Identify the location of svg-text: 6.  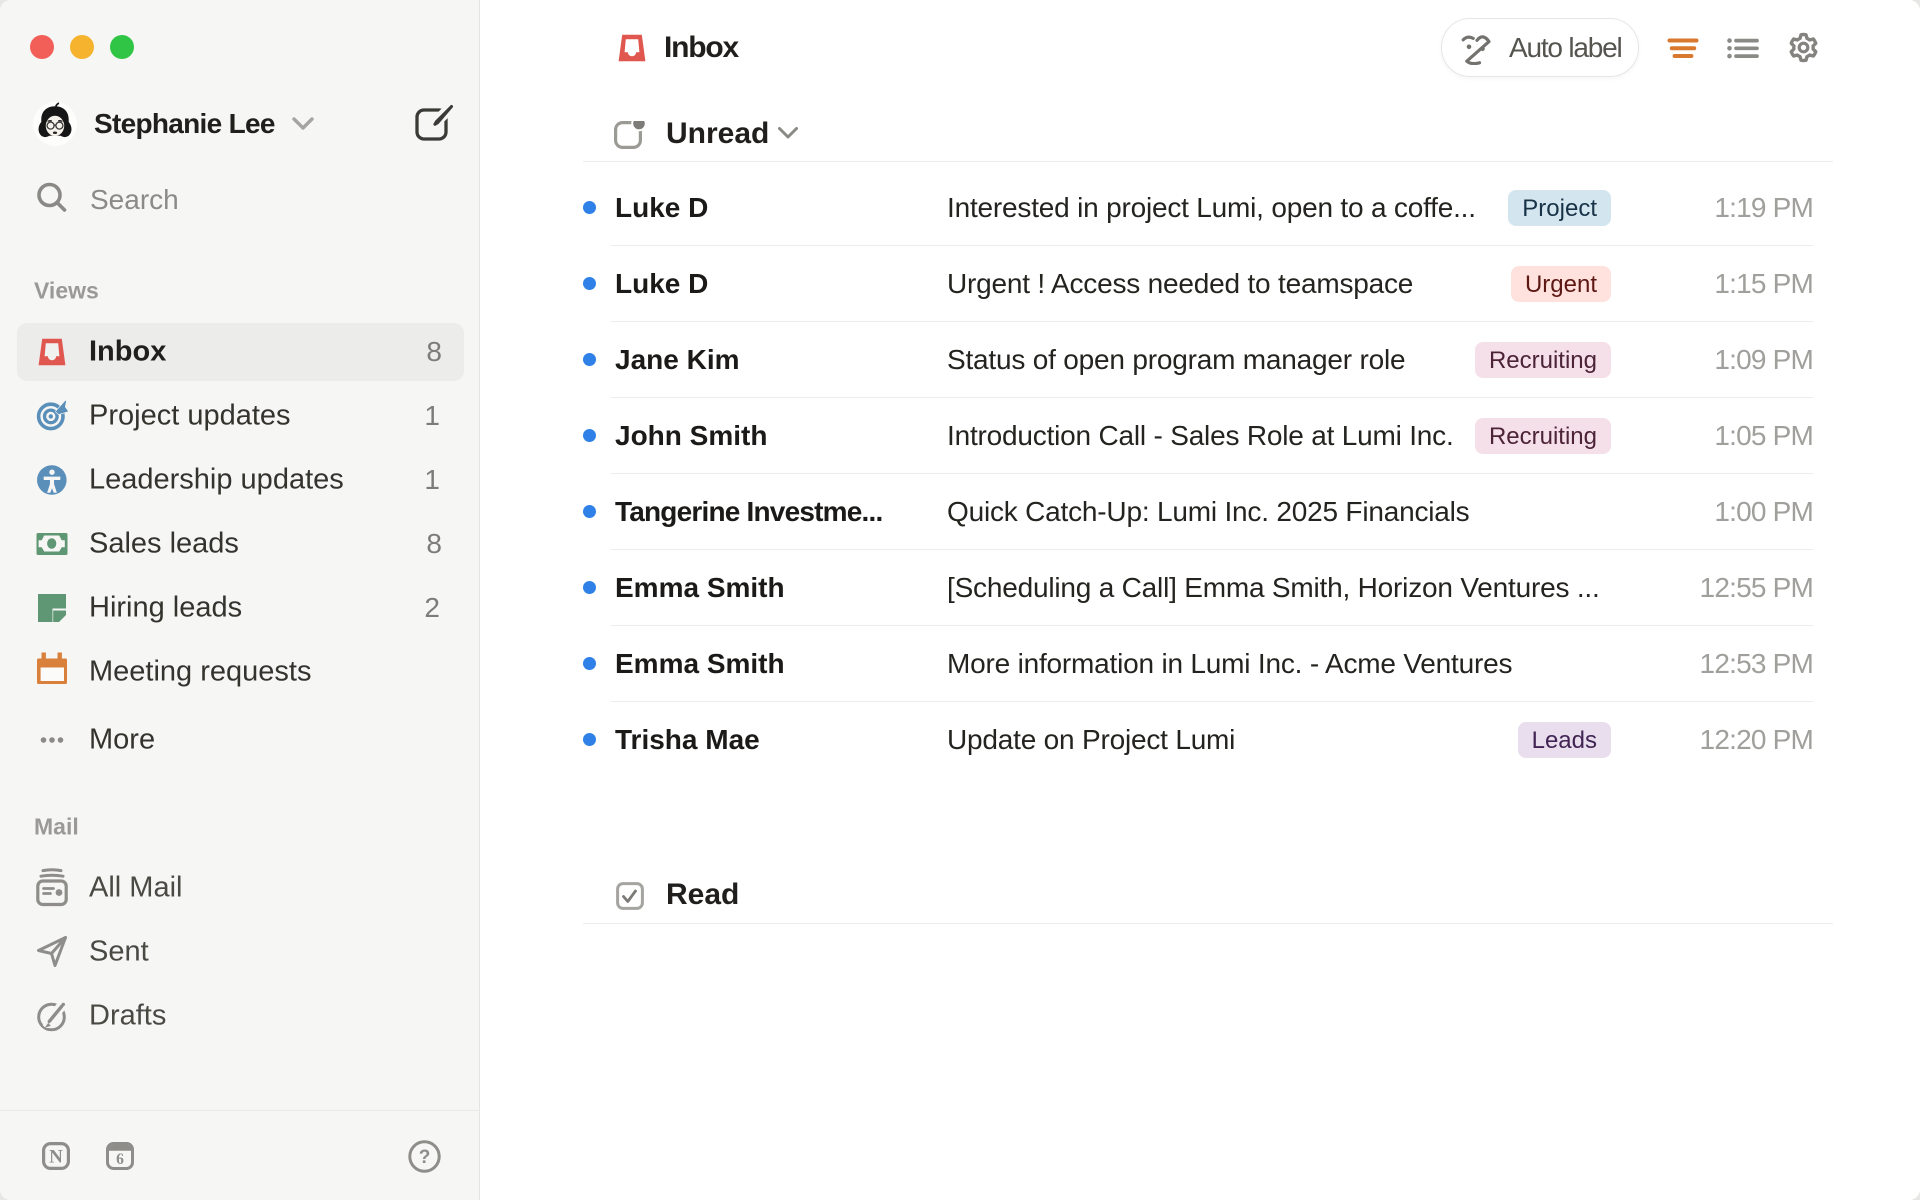
(120, 1159).